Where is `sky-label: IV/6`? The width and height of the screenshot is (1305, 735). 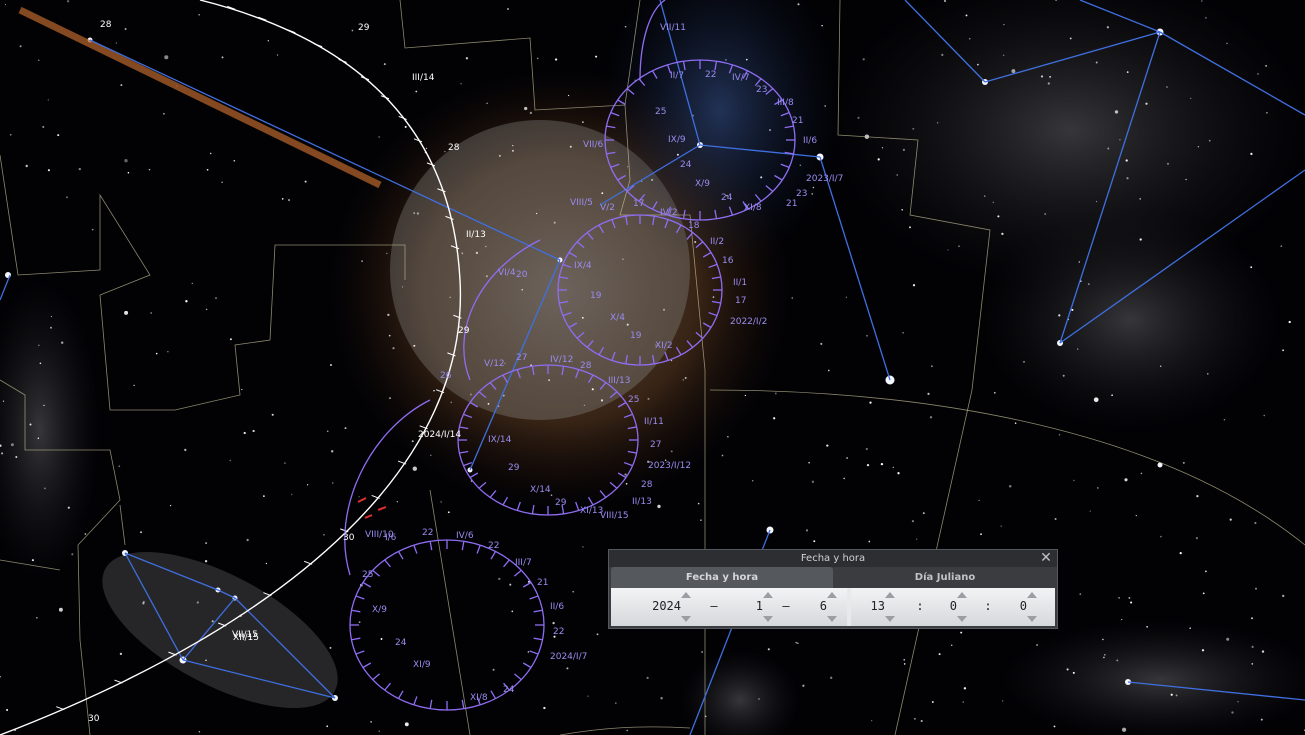 sky-label: IV/6 is located at coordinates (465, 536).